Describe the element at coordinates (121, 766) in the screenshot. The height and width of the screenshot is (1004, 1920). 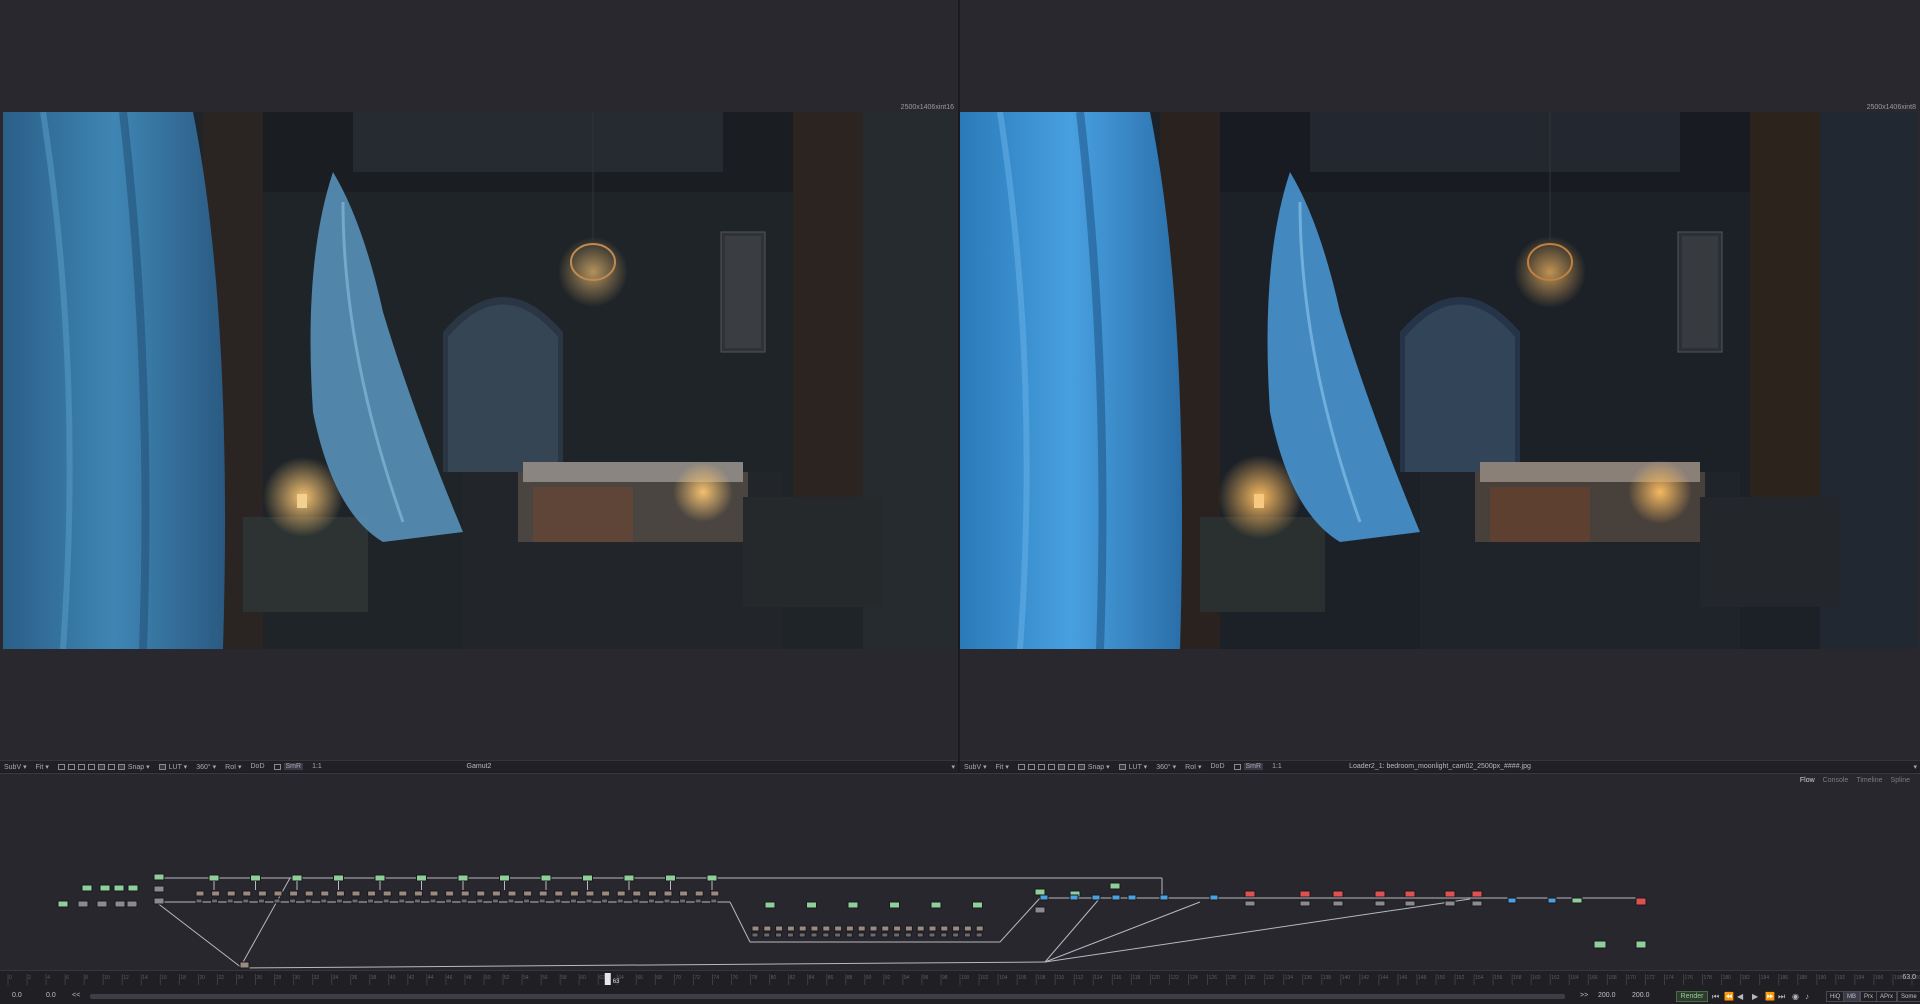
I see `guide-icon` at that location.